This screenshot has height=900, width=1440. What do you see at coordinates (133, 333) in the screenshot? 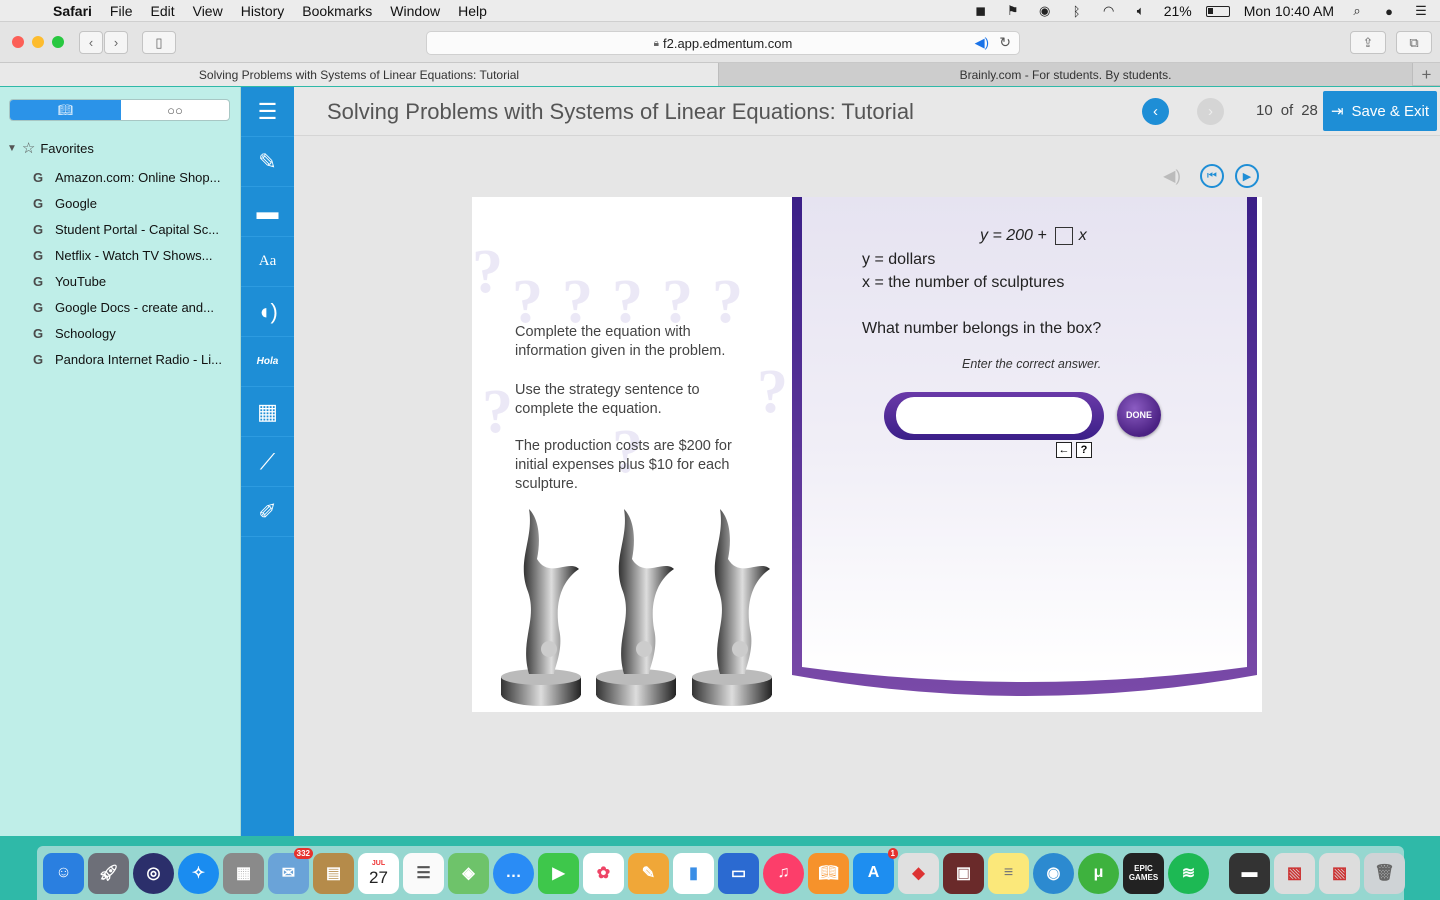
I see `favorite-item: G Schoology` at bounding box center [133, 333].